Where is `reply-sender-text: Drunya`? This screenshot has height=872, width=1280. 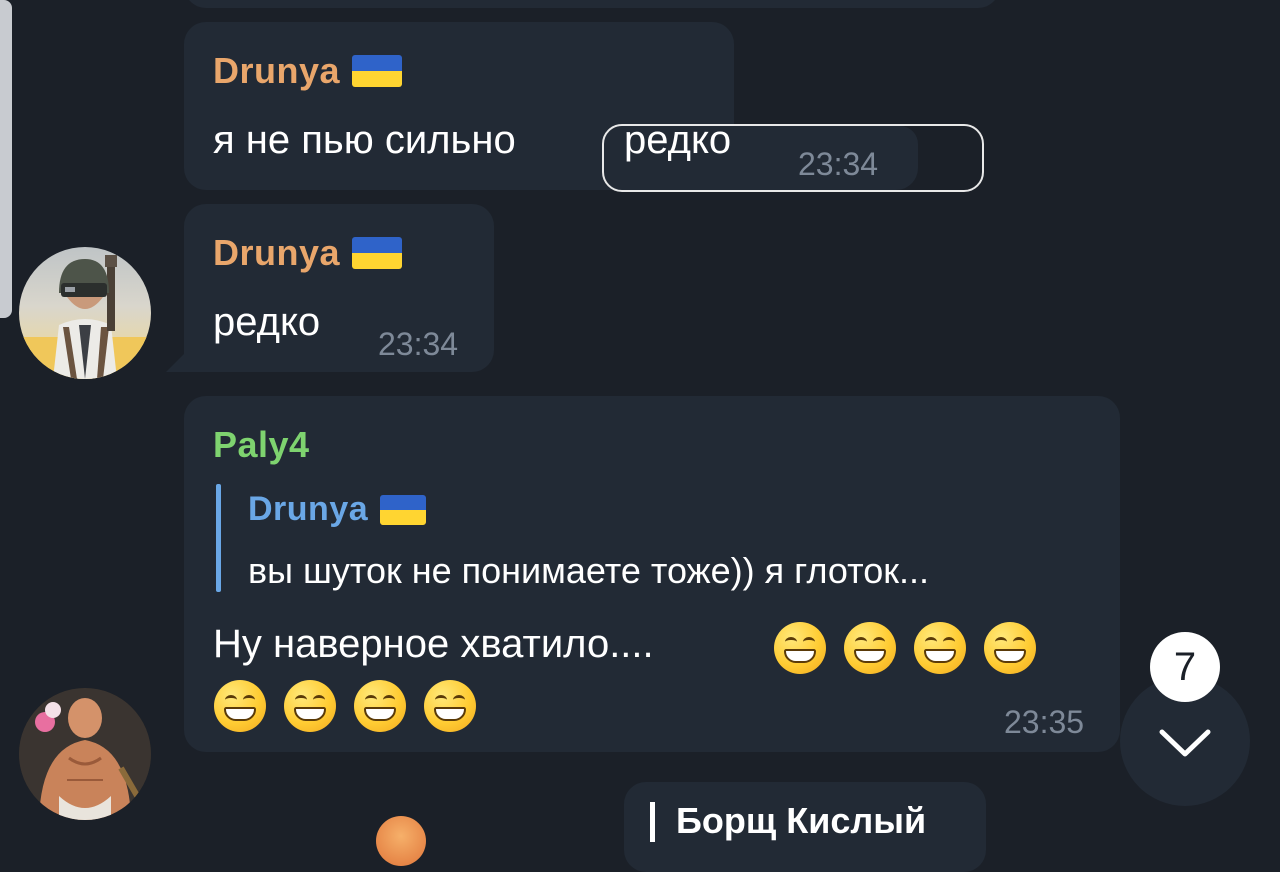 reply-sender-text: Drunya is located at coordinates (308, 509).